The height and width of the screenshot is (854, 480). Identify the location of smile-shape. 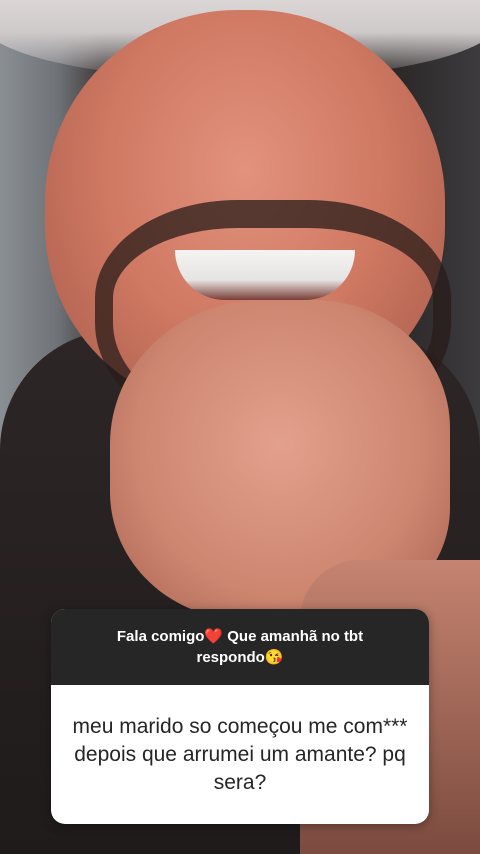
(265, 275).